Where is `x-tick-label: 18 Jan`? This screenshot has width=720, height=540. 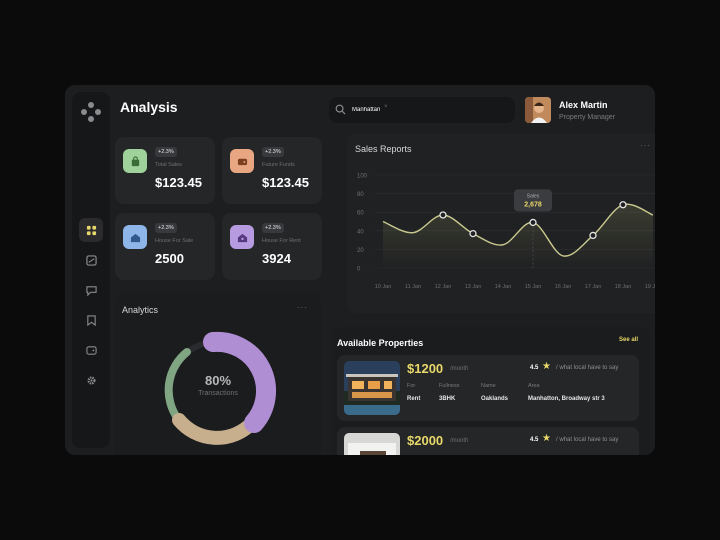
x-tick-label: 18 Jan is located at coordinates (623, 287).